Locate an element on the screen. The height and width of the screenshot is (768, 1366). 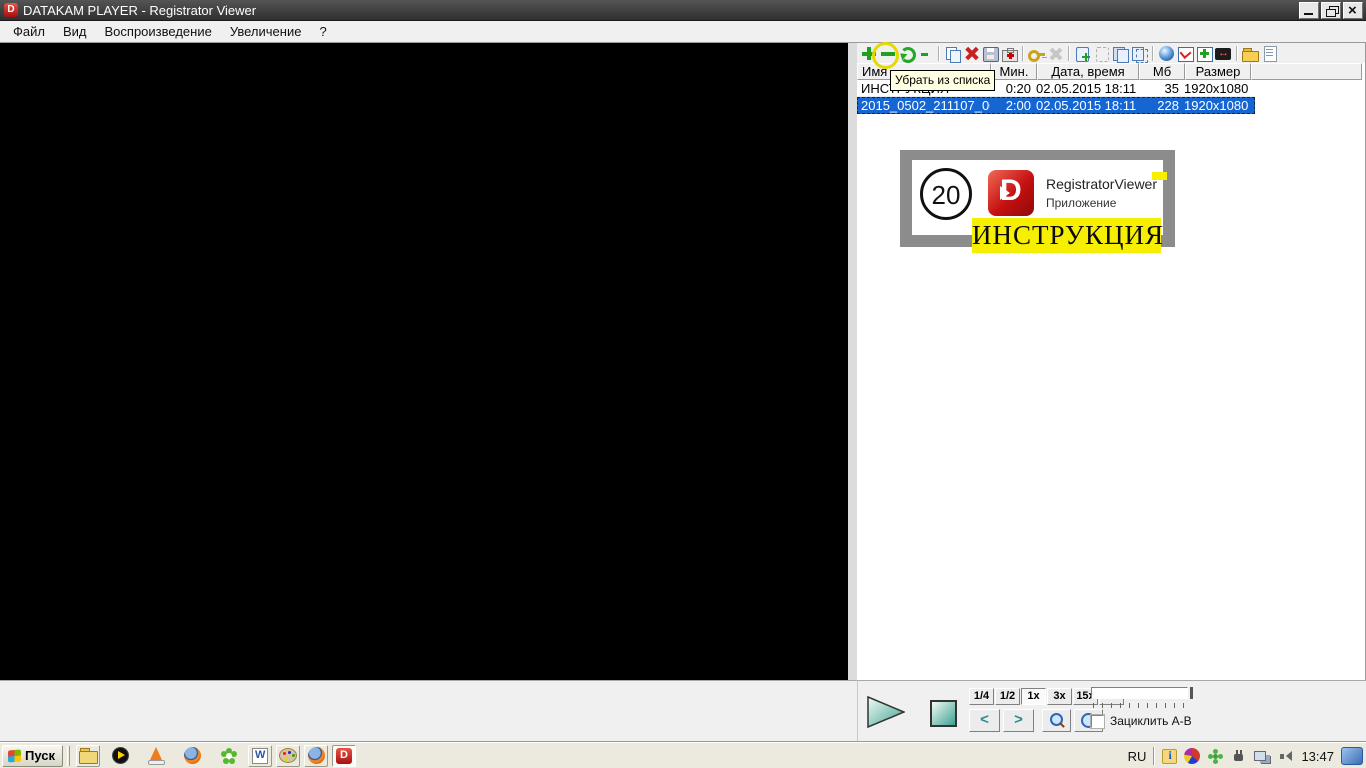
column-header: Мин. is located at coordinates (1014, 71).